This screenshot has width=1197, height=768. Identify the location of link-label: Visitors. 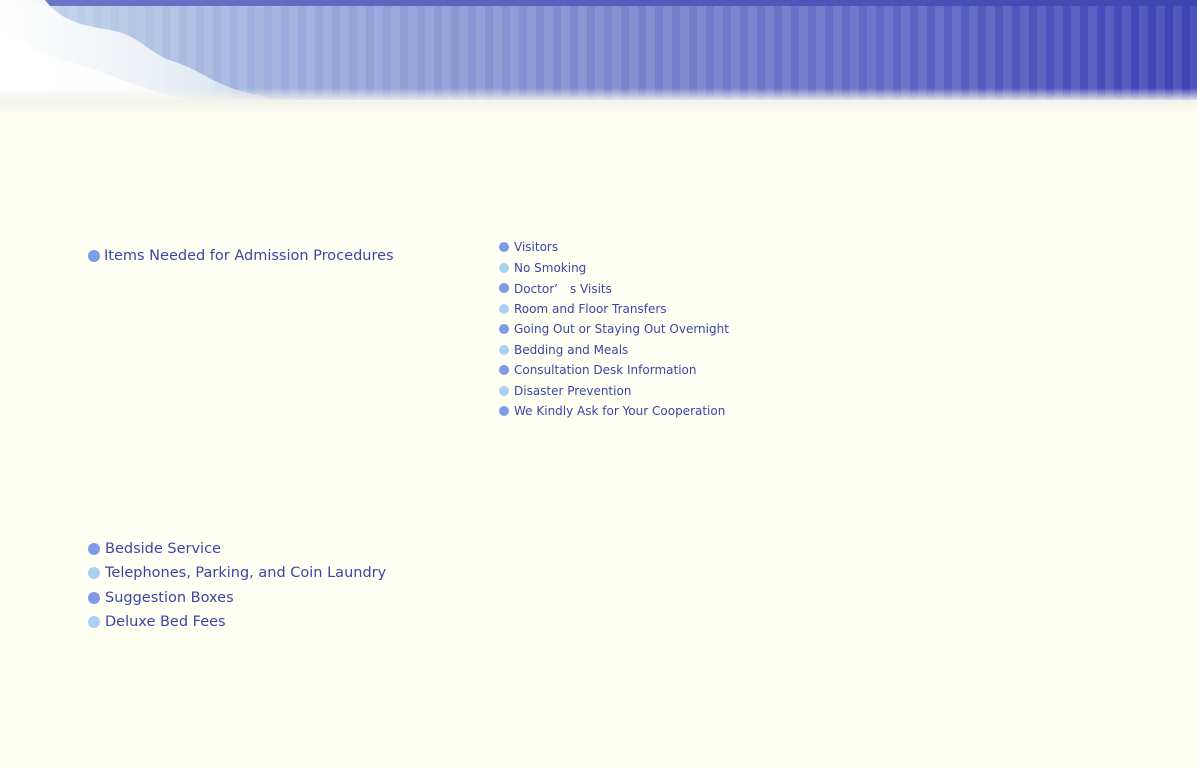
(536, 247).